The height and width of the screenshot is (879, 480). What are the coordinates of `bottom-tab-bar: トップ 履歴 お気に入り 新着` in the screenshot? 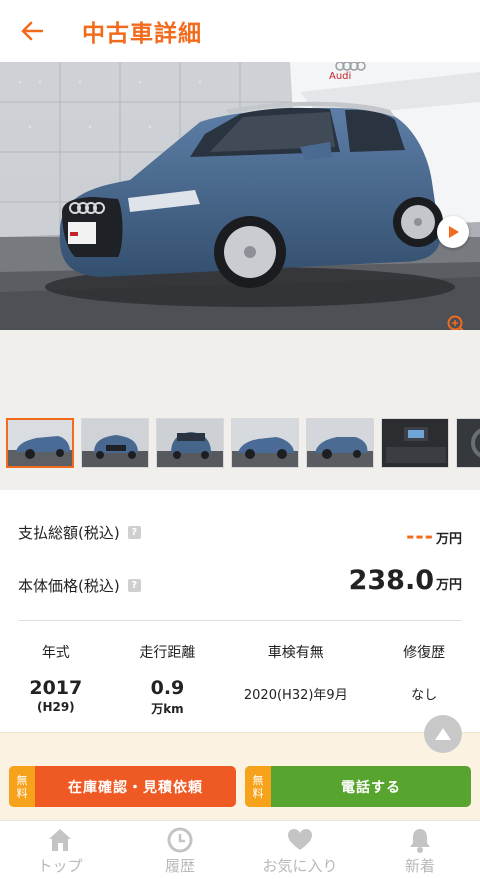 It's located at (240, 849).